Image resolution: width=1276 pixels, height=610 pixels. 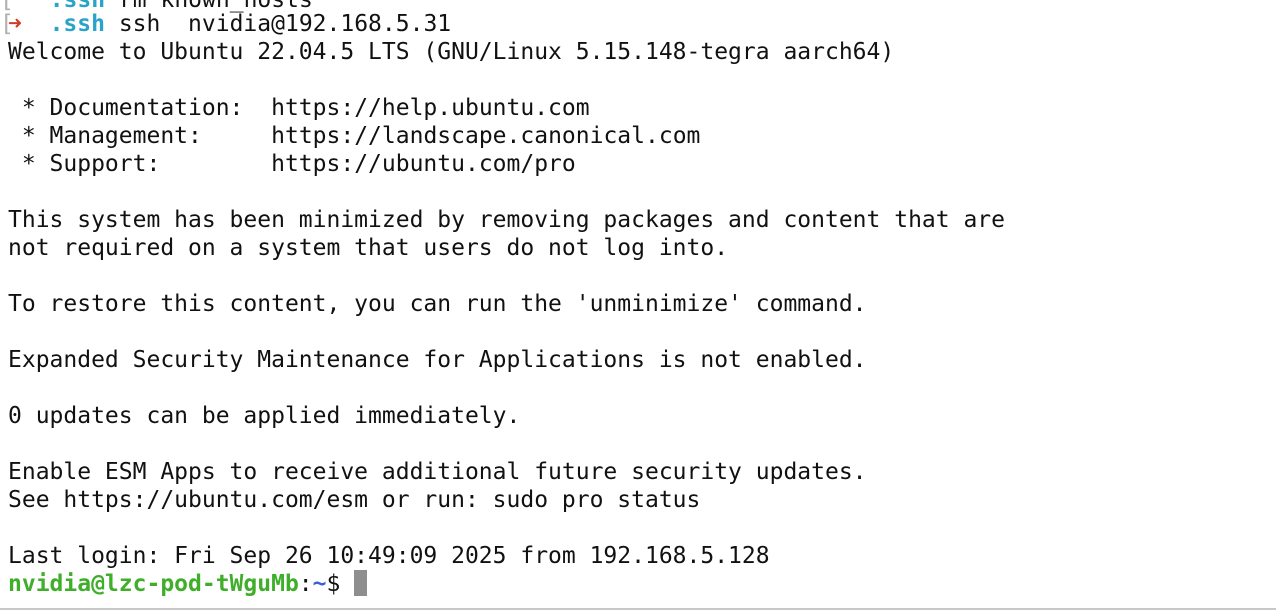 What do you see at coordinates (153, 584) in the screenshot?
I see `prompt-user-host: nvidia@lzc-pod-tWguMb` at bounding box center [153, 584].